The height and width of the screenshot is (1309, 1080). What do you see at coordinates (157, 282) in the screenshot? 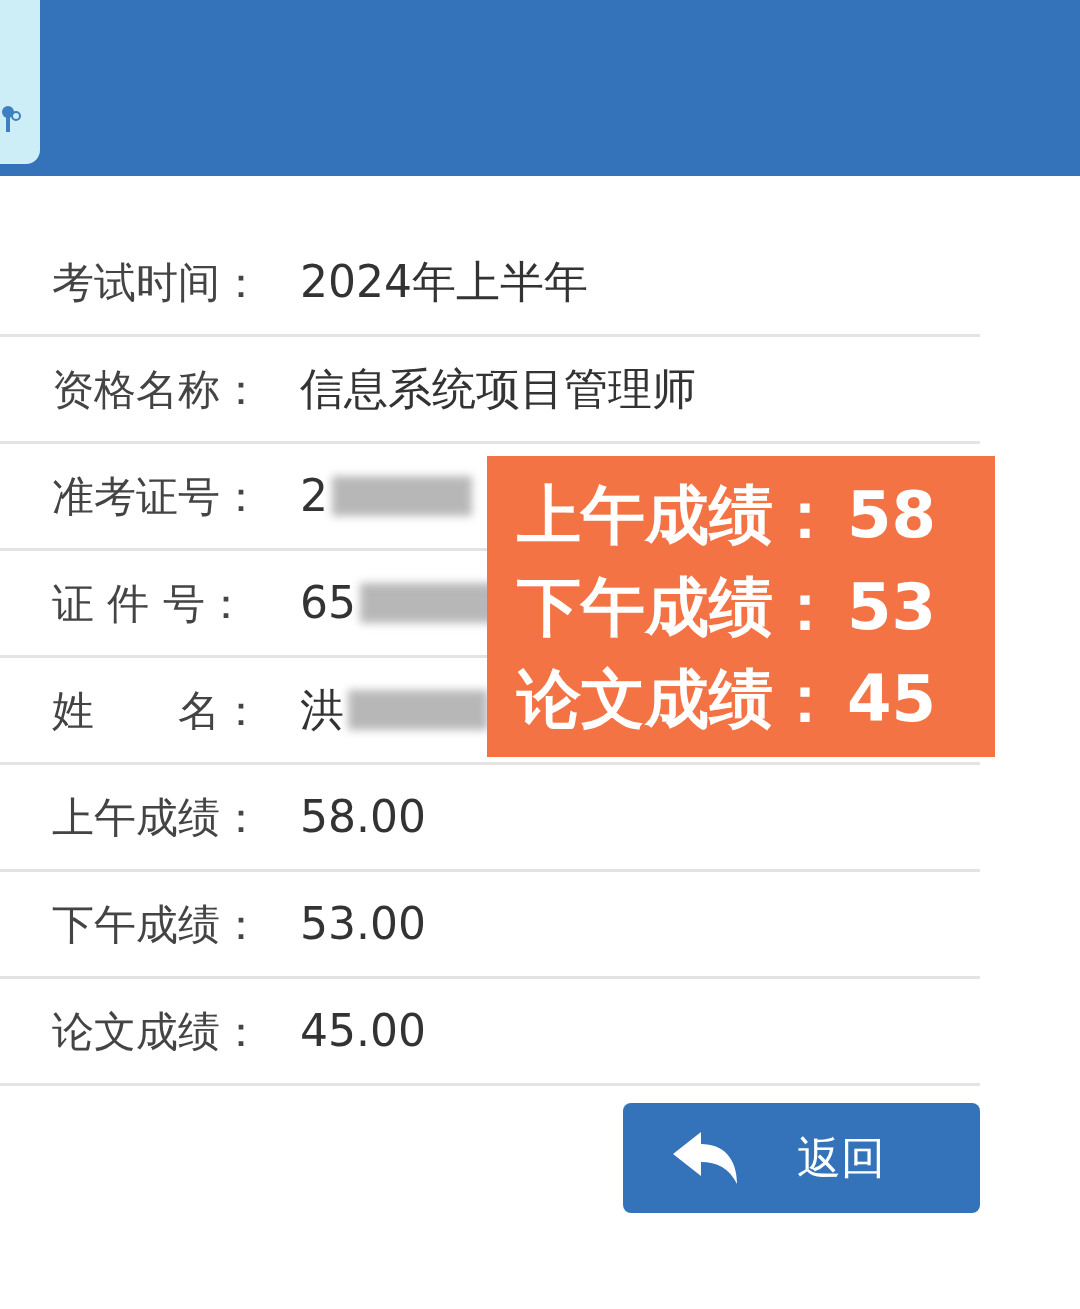
I see `field-label: 考试时间：` at bounding box center [157, 282].